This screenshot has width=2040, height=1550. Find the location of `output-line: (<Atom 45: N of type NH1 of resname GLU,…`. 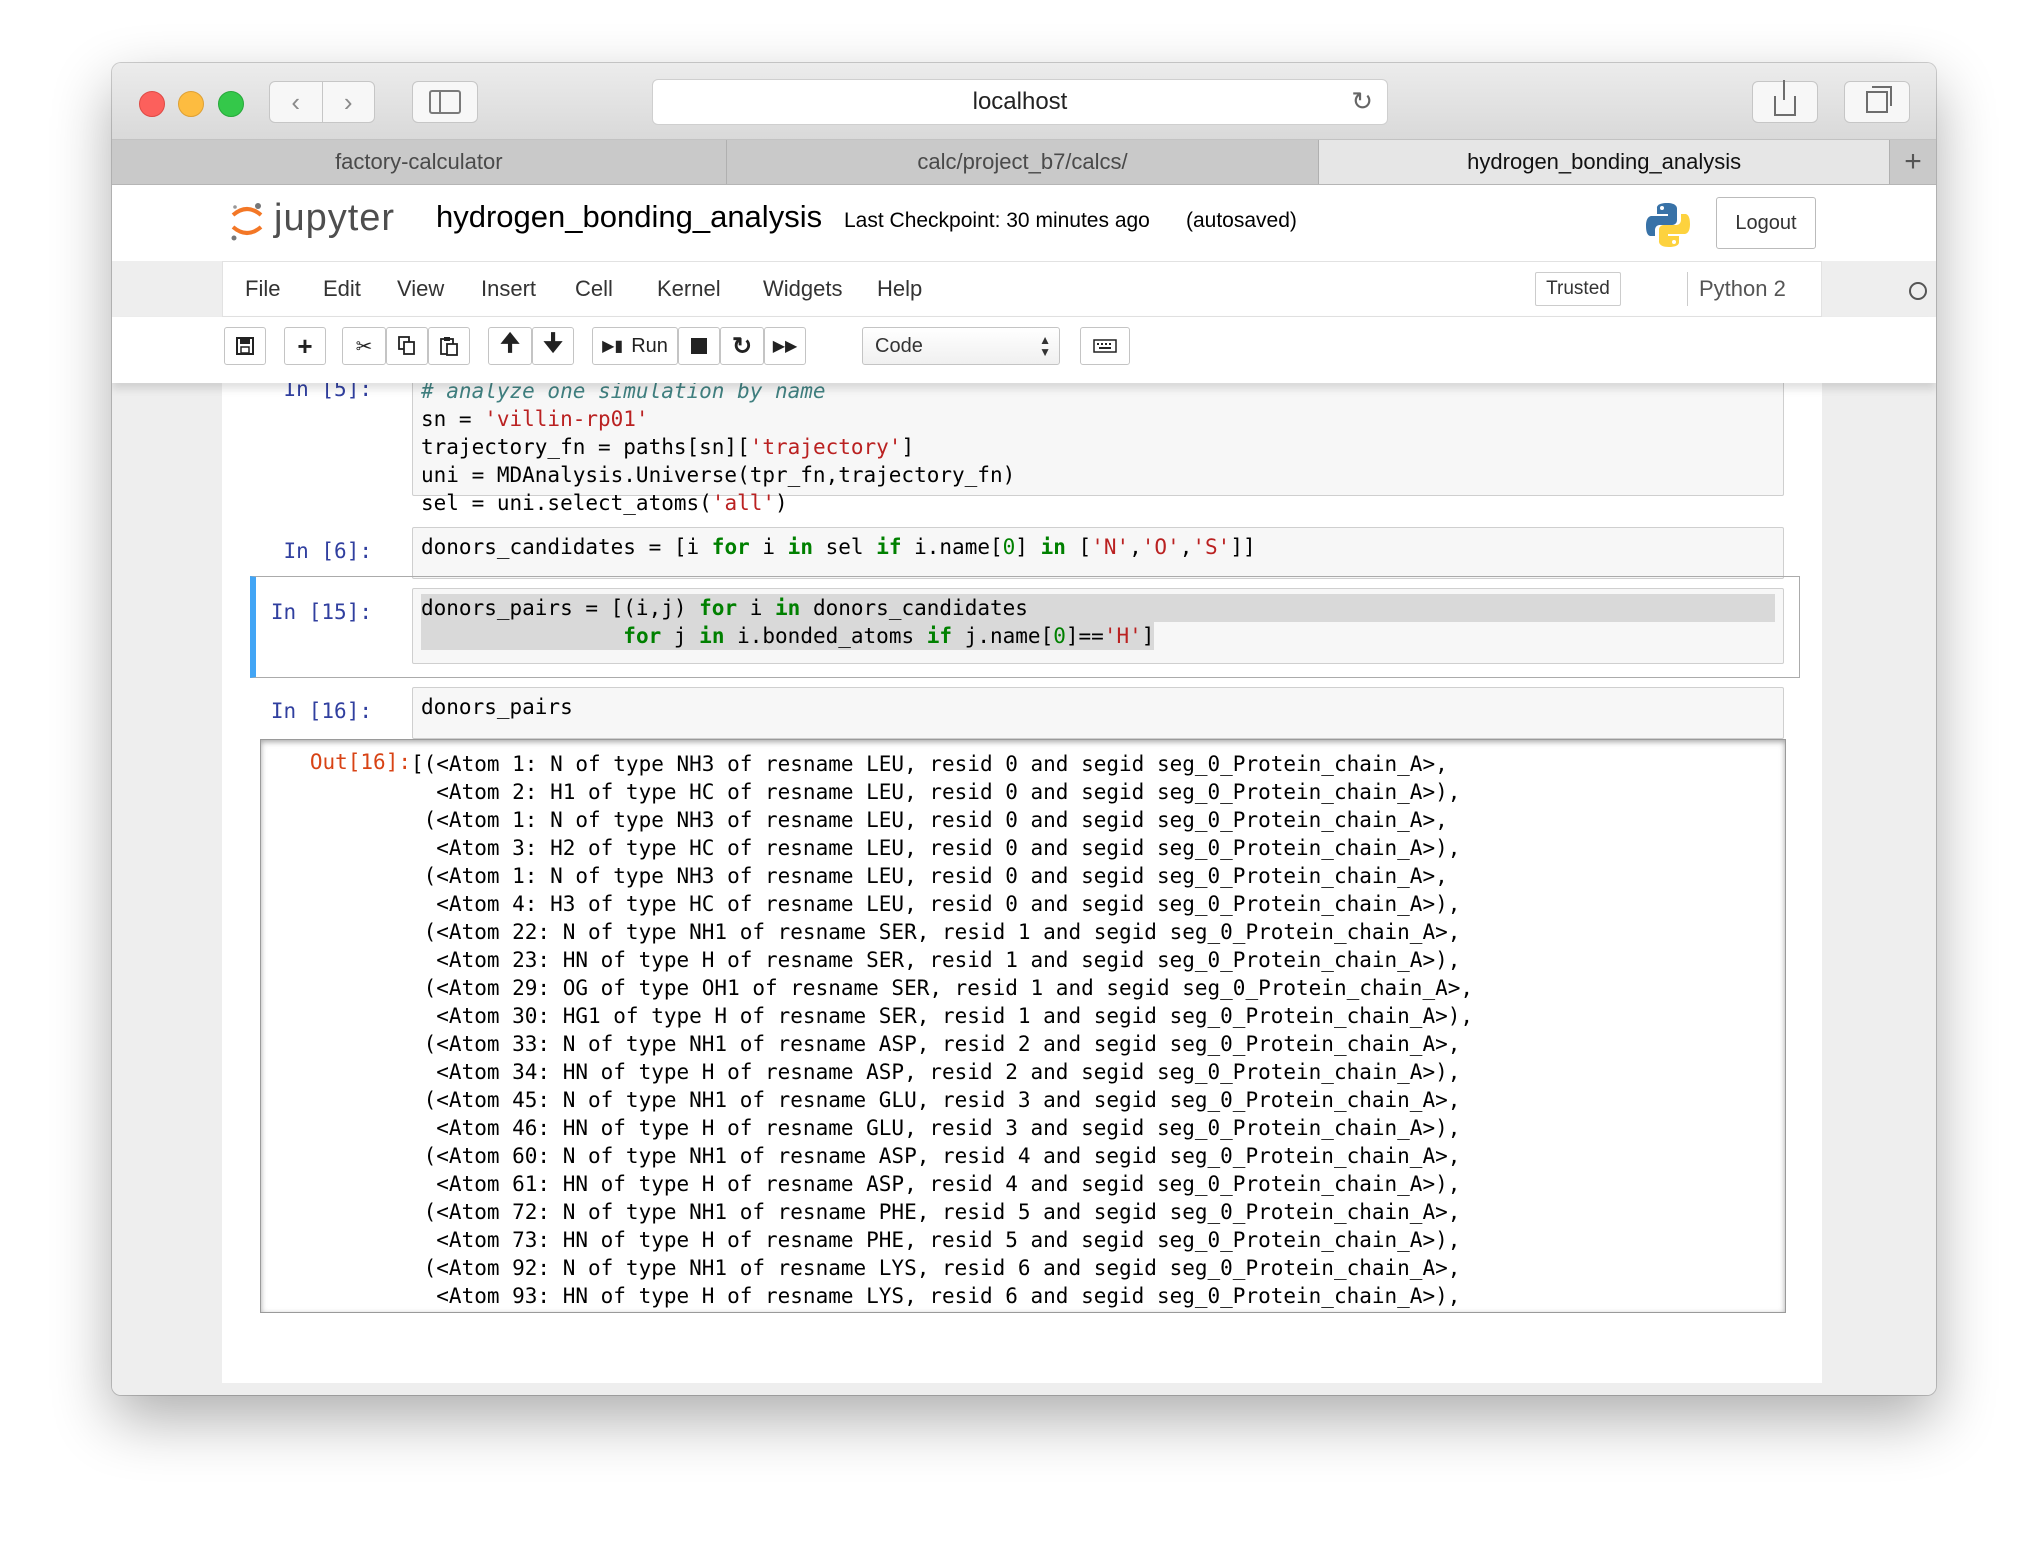

output-line: (<Atom 45: N of type NH1 of resname GLU,… is located at coordinates (936, 1100).